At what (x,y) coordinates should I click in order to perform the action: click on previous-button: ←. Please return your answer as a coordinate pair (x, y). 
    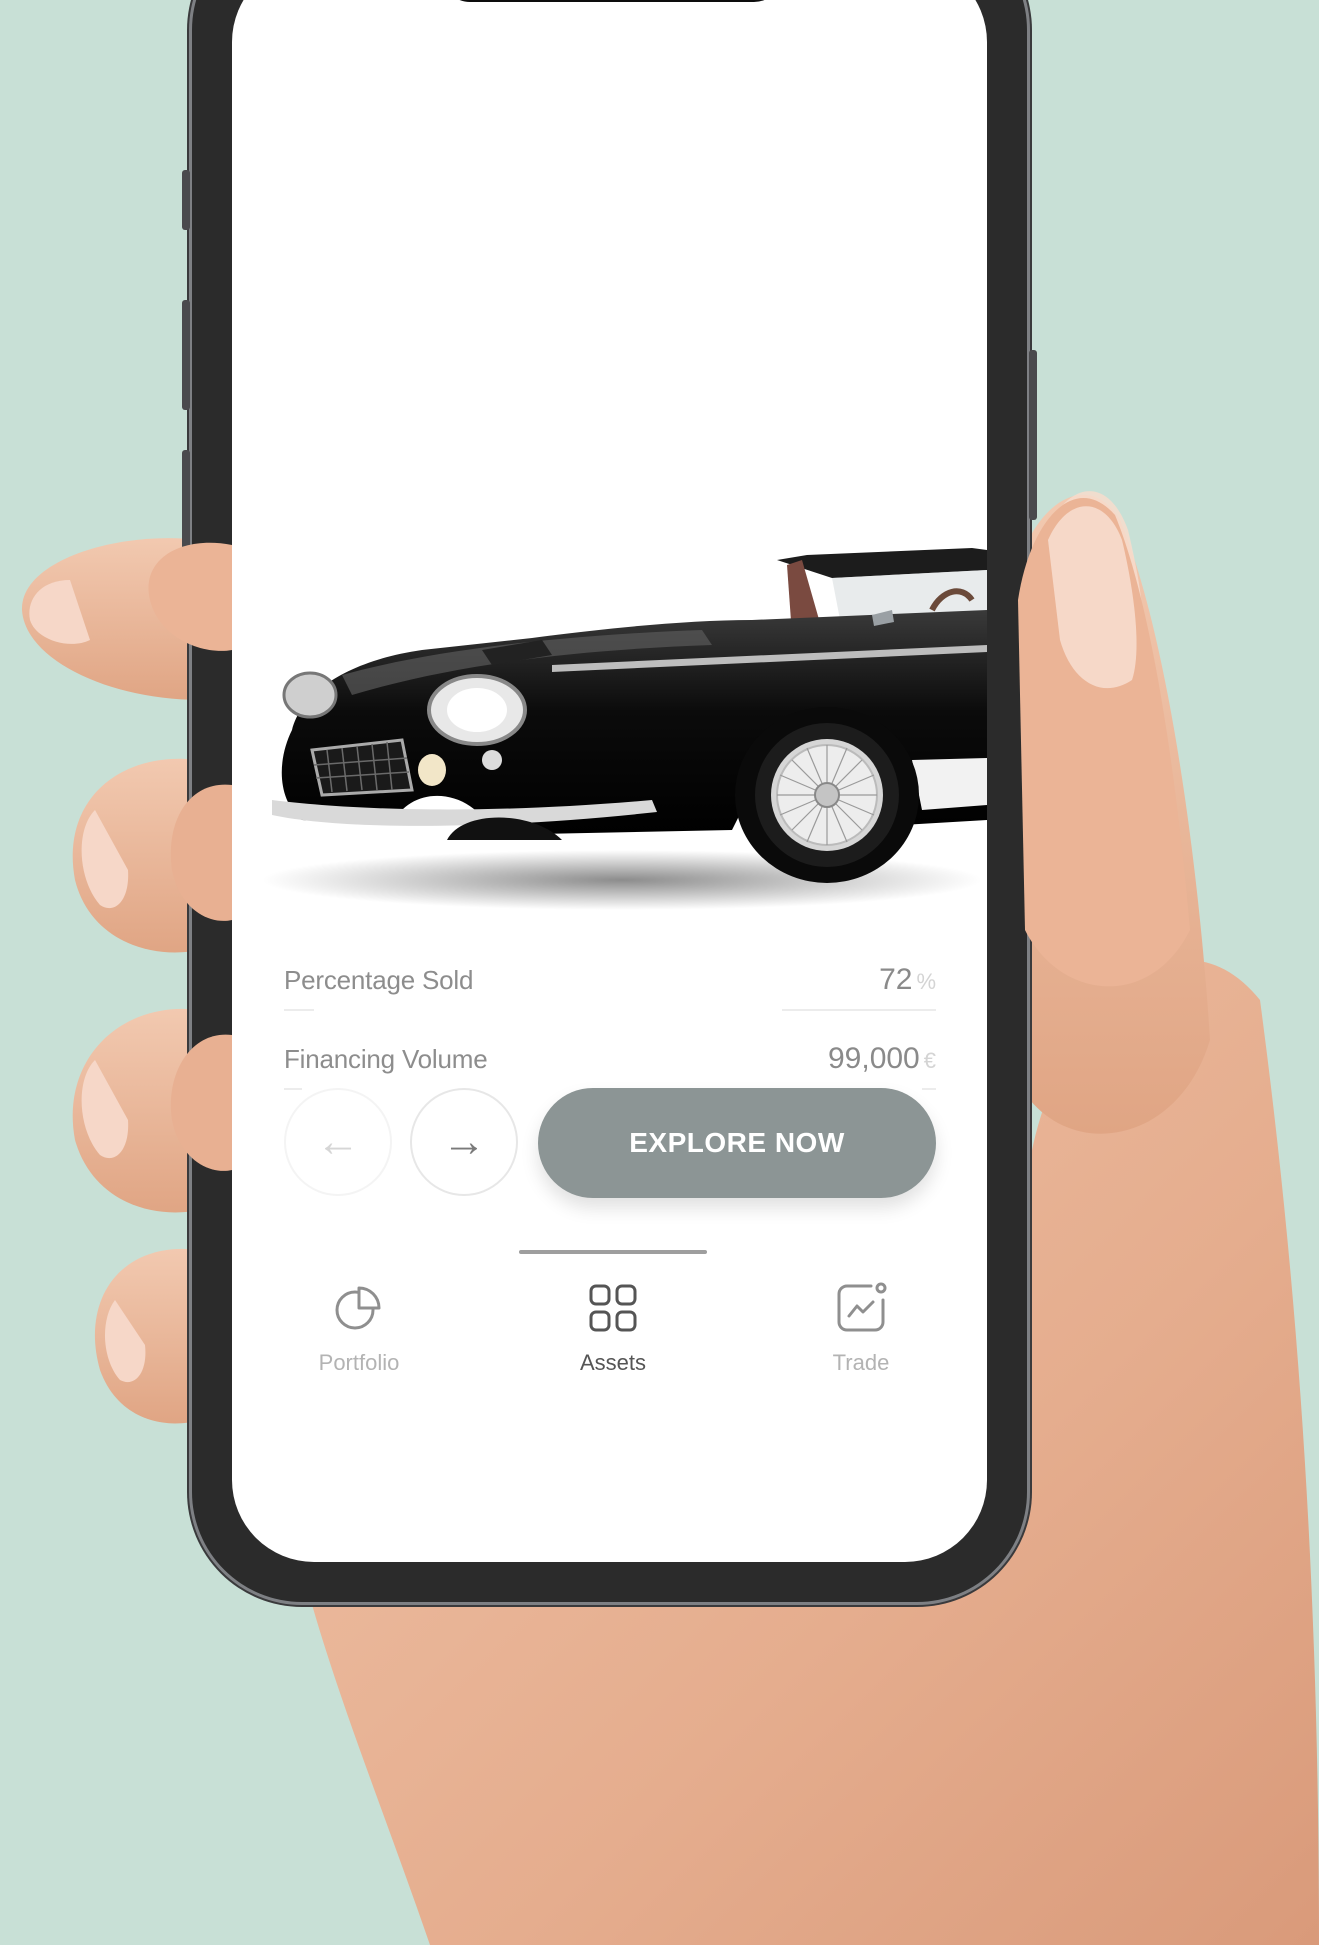
    Looking at the image, I should click on (338, 1142).